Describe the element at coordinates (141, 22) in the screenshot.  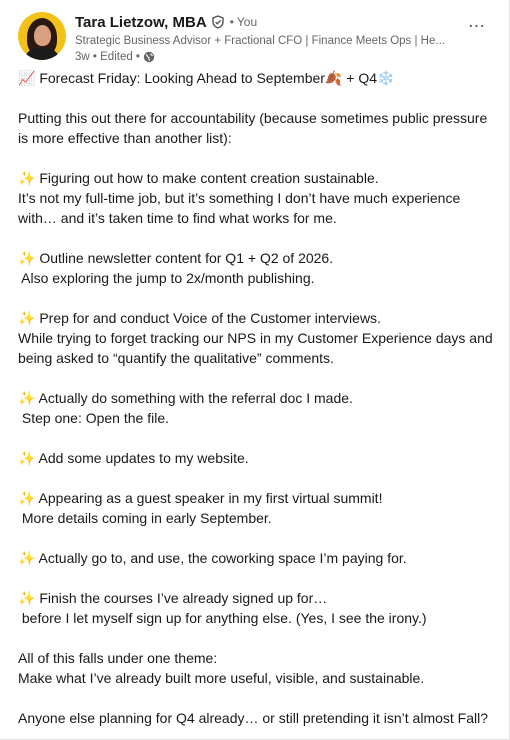
I see `author-name: Tara Lietzow, MBA` at that location.